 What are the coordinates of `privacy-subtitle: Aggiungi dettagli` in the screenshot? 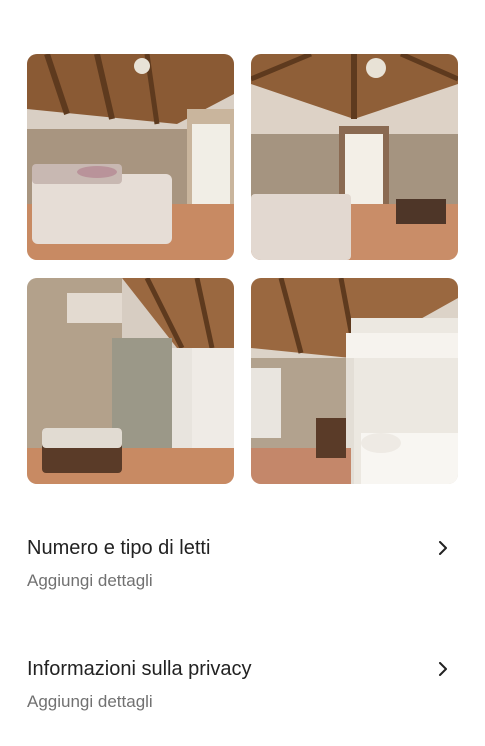 It's located at (90, 701).